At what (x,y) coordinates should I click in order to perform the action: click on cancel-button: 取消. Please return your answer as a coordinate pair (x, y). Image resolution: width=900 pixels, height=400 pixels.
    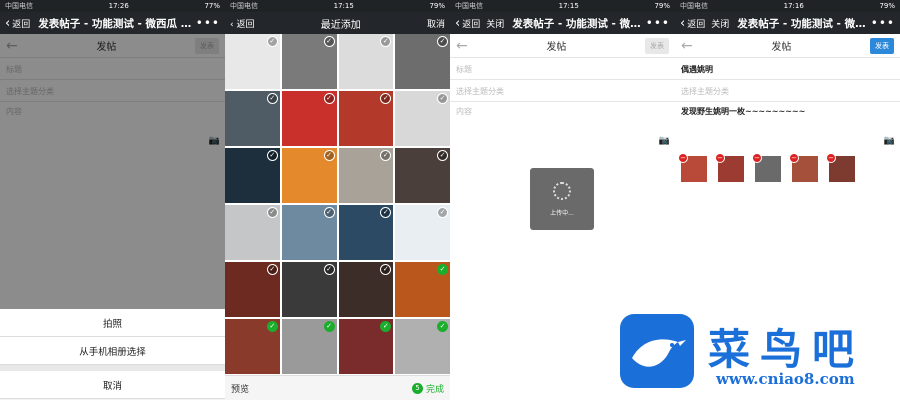
    Looking at the image, I should click on (436, 23).